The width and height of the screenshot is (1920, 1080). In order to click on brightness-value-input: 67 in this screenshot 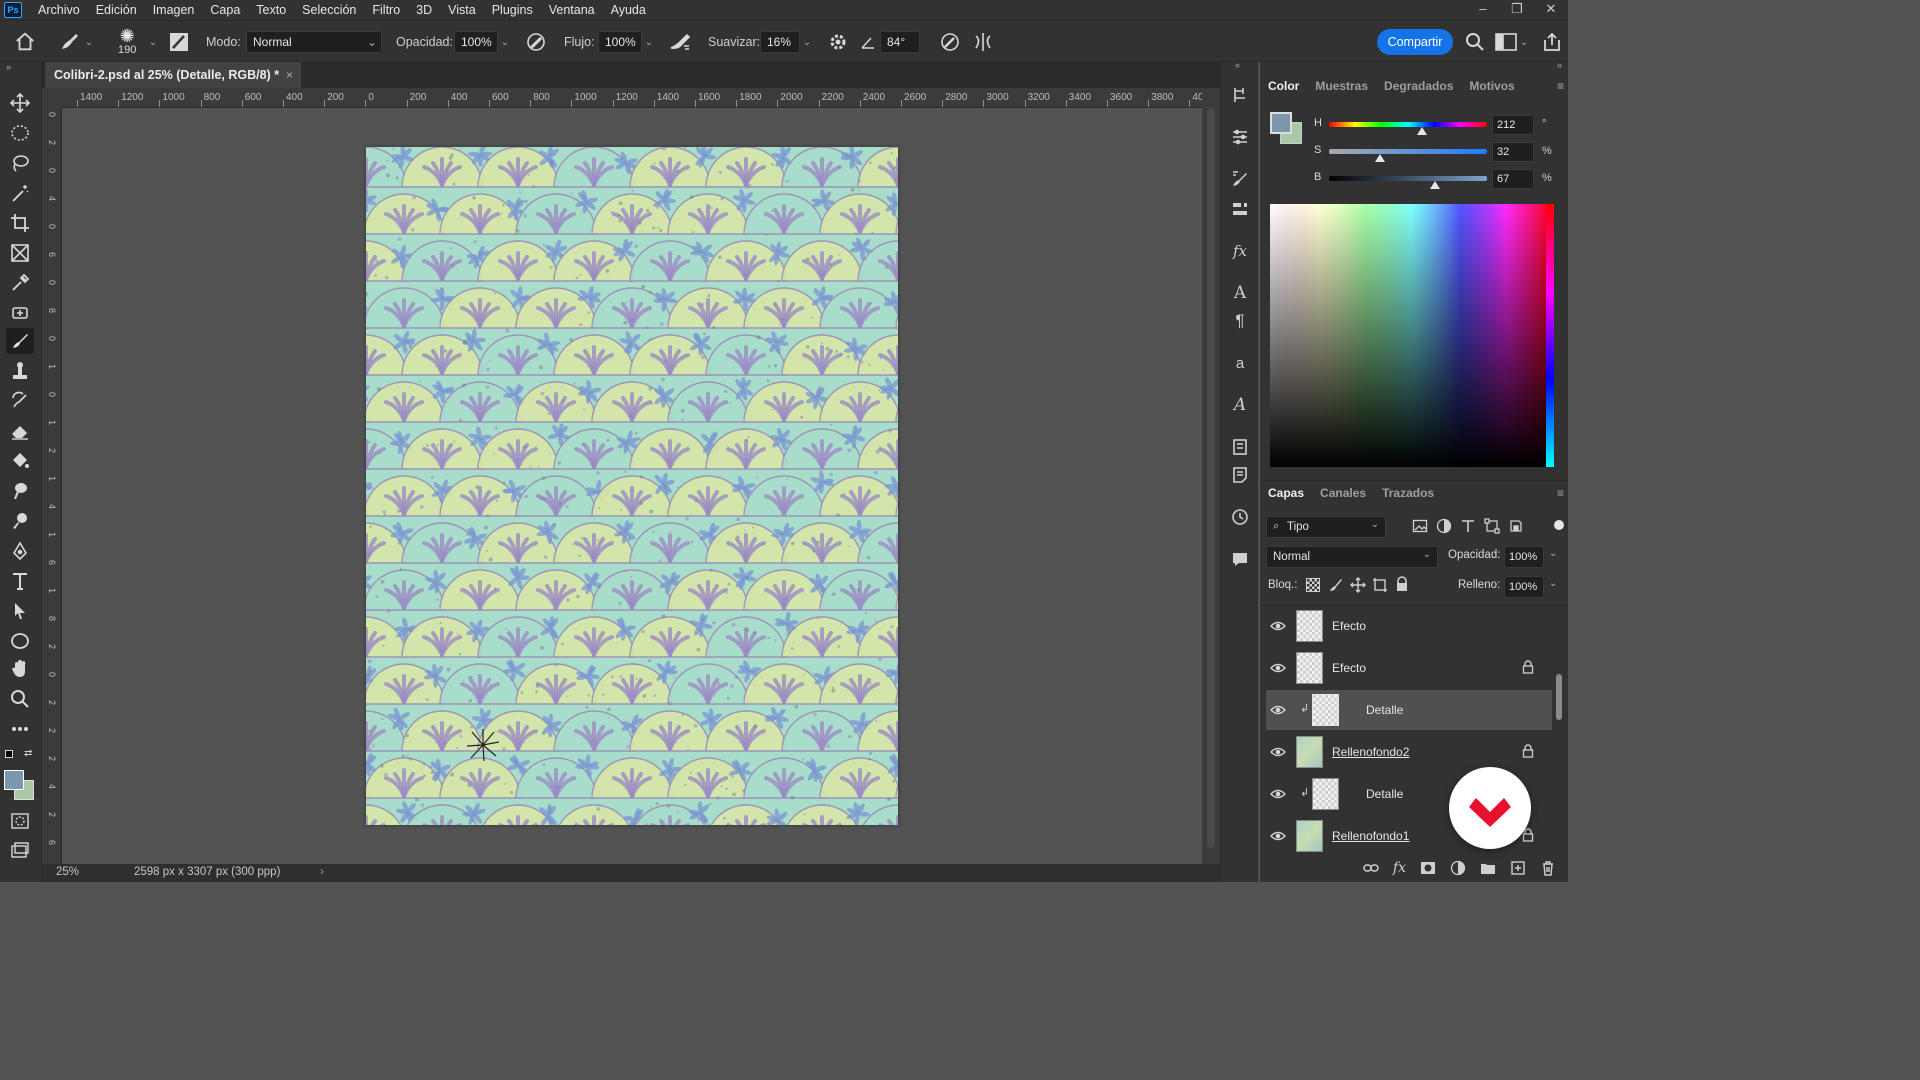, I will do `click(1513, 179)`.